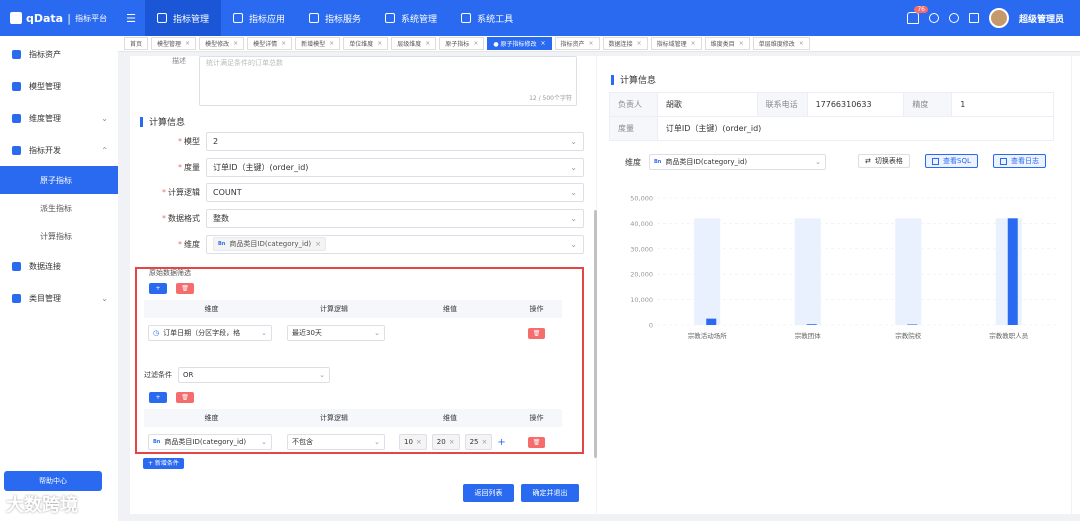 The width and height of the screenshot is (1080, 521). Describe the element at coordinates (641, 300) in the screenshot. I see `y-tick-label: 10,000` at that location.